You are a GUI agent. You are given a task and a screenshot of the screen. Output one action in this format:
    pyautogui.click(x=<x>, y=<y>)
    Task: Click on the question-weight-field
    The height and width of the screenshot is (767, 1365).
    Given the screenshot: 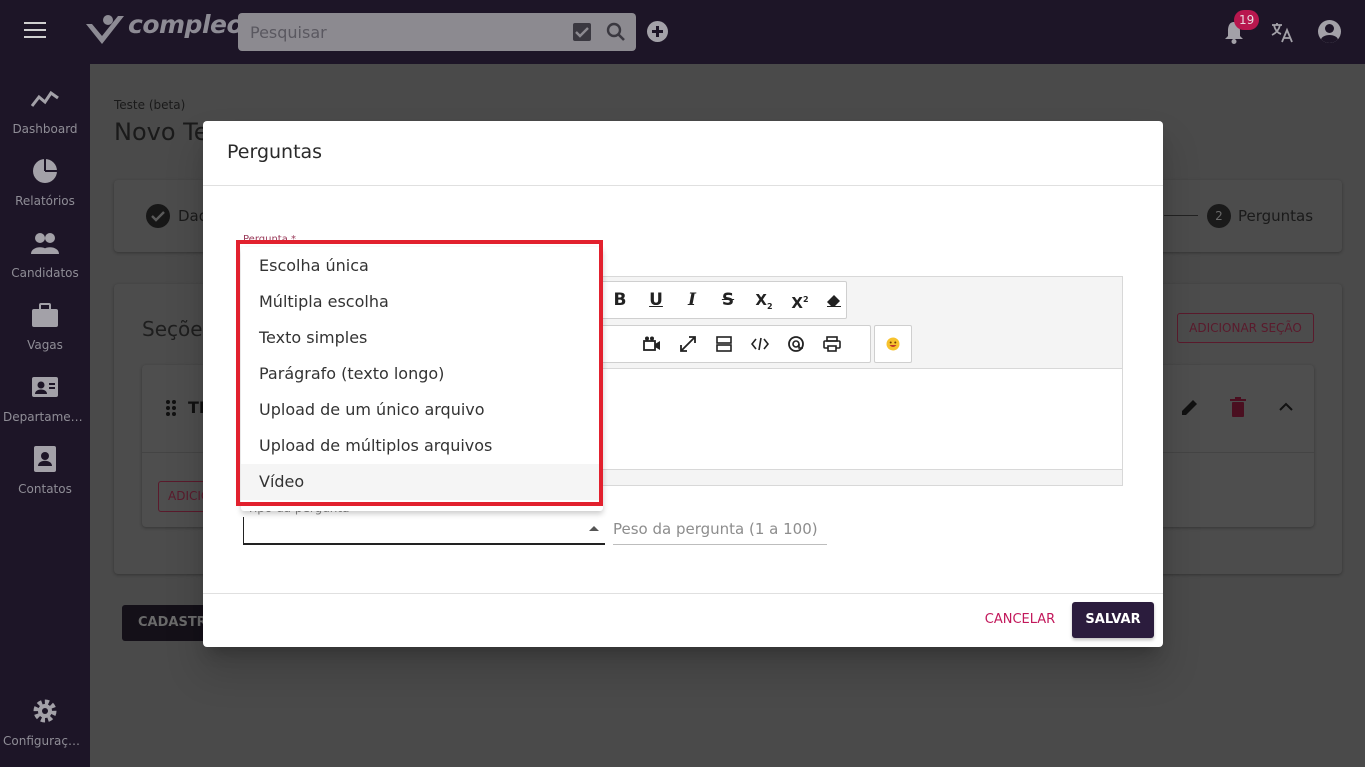 What is the action you would take?
    pyautogui.click(x=720, y=530)
    